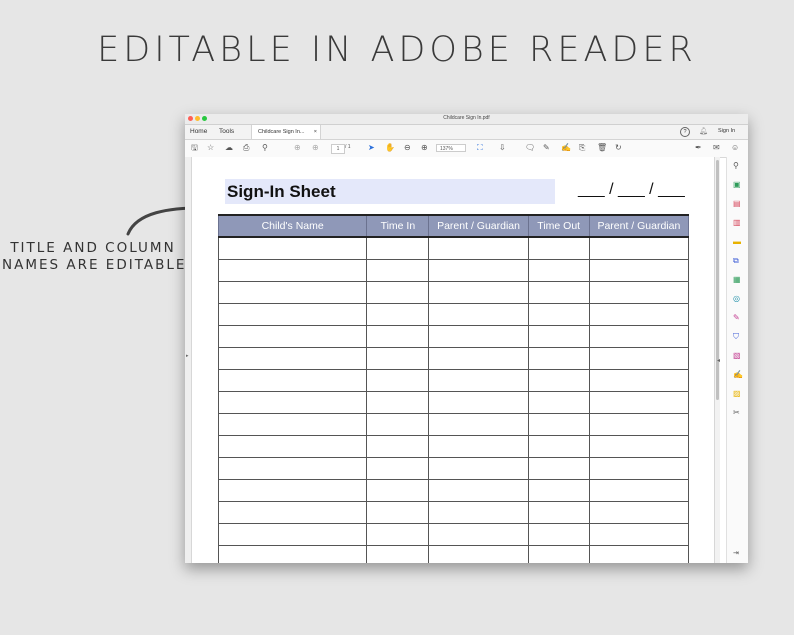 This screenshot has width=794, height=635. What do you see at coordinates (530, 148) in the screenshot?
I see `comment-icon: 🗨` at bounding box center [530, 148].